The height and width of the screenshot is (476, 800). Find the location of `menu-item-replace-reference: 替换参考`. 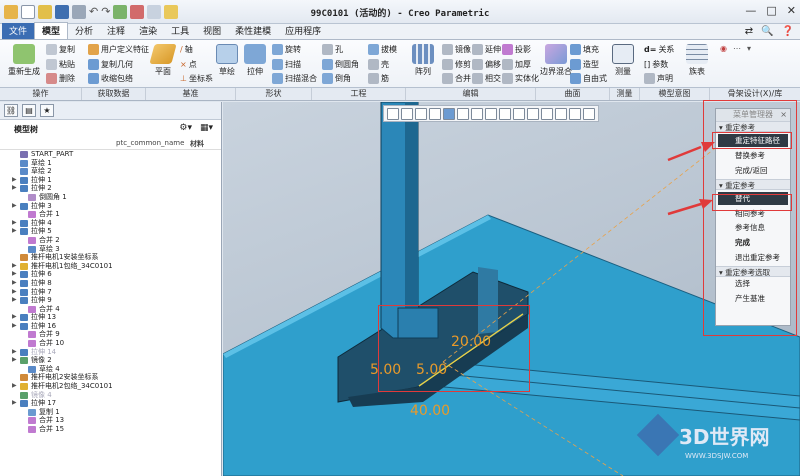

menu-item-replace-reference: 替换参考 is located at coordinates (753, 156).